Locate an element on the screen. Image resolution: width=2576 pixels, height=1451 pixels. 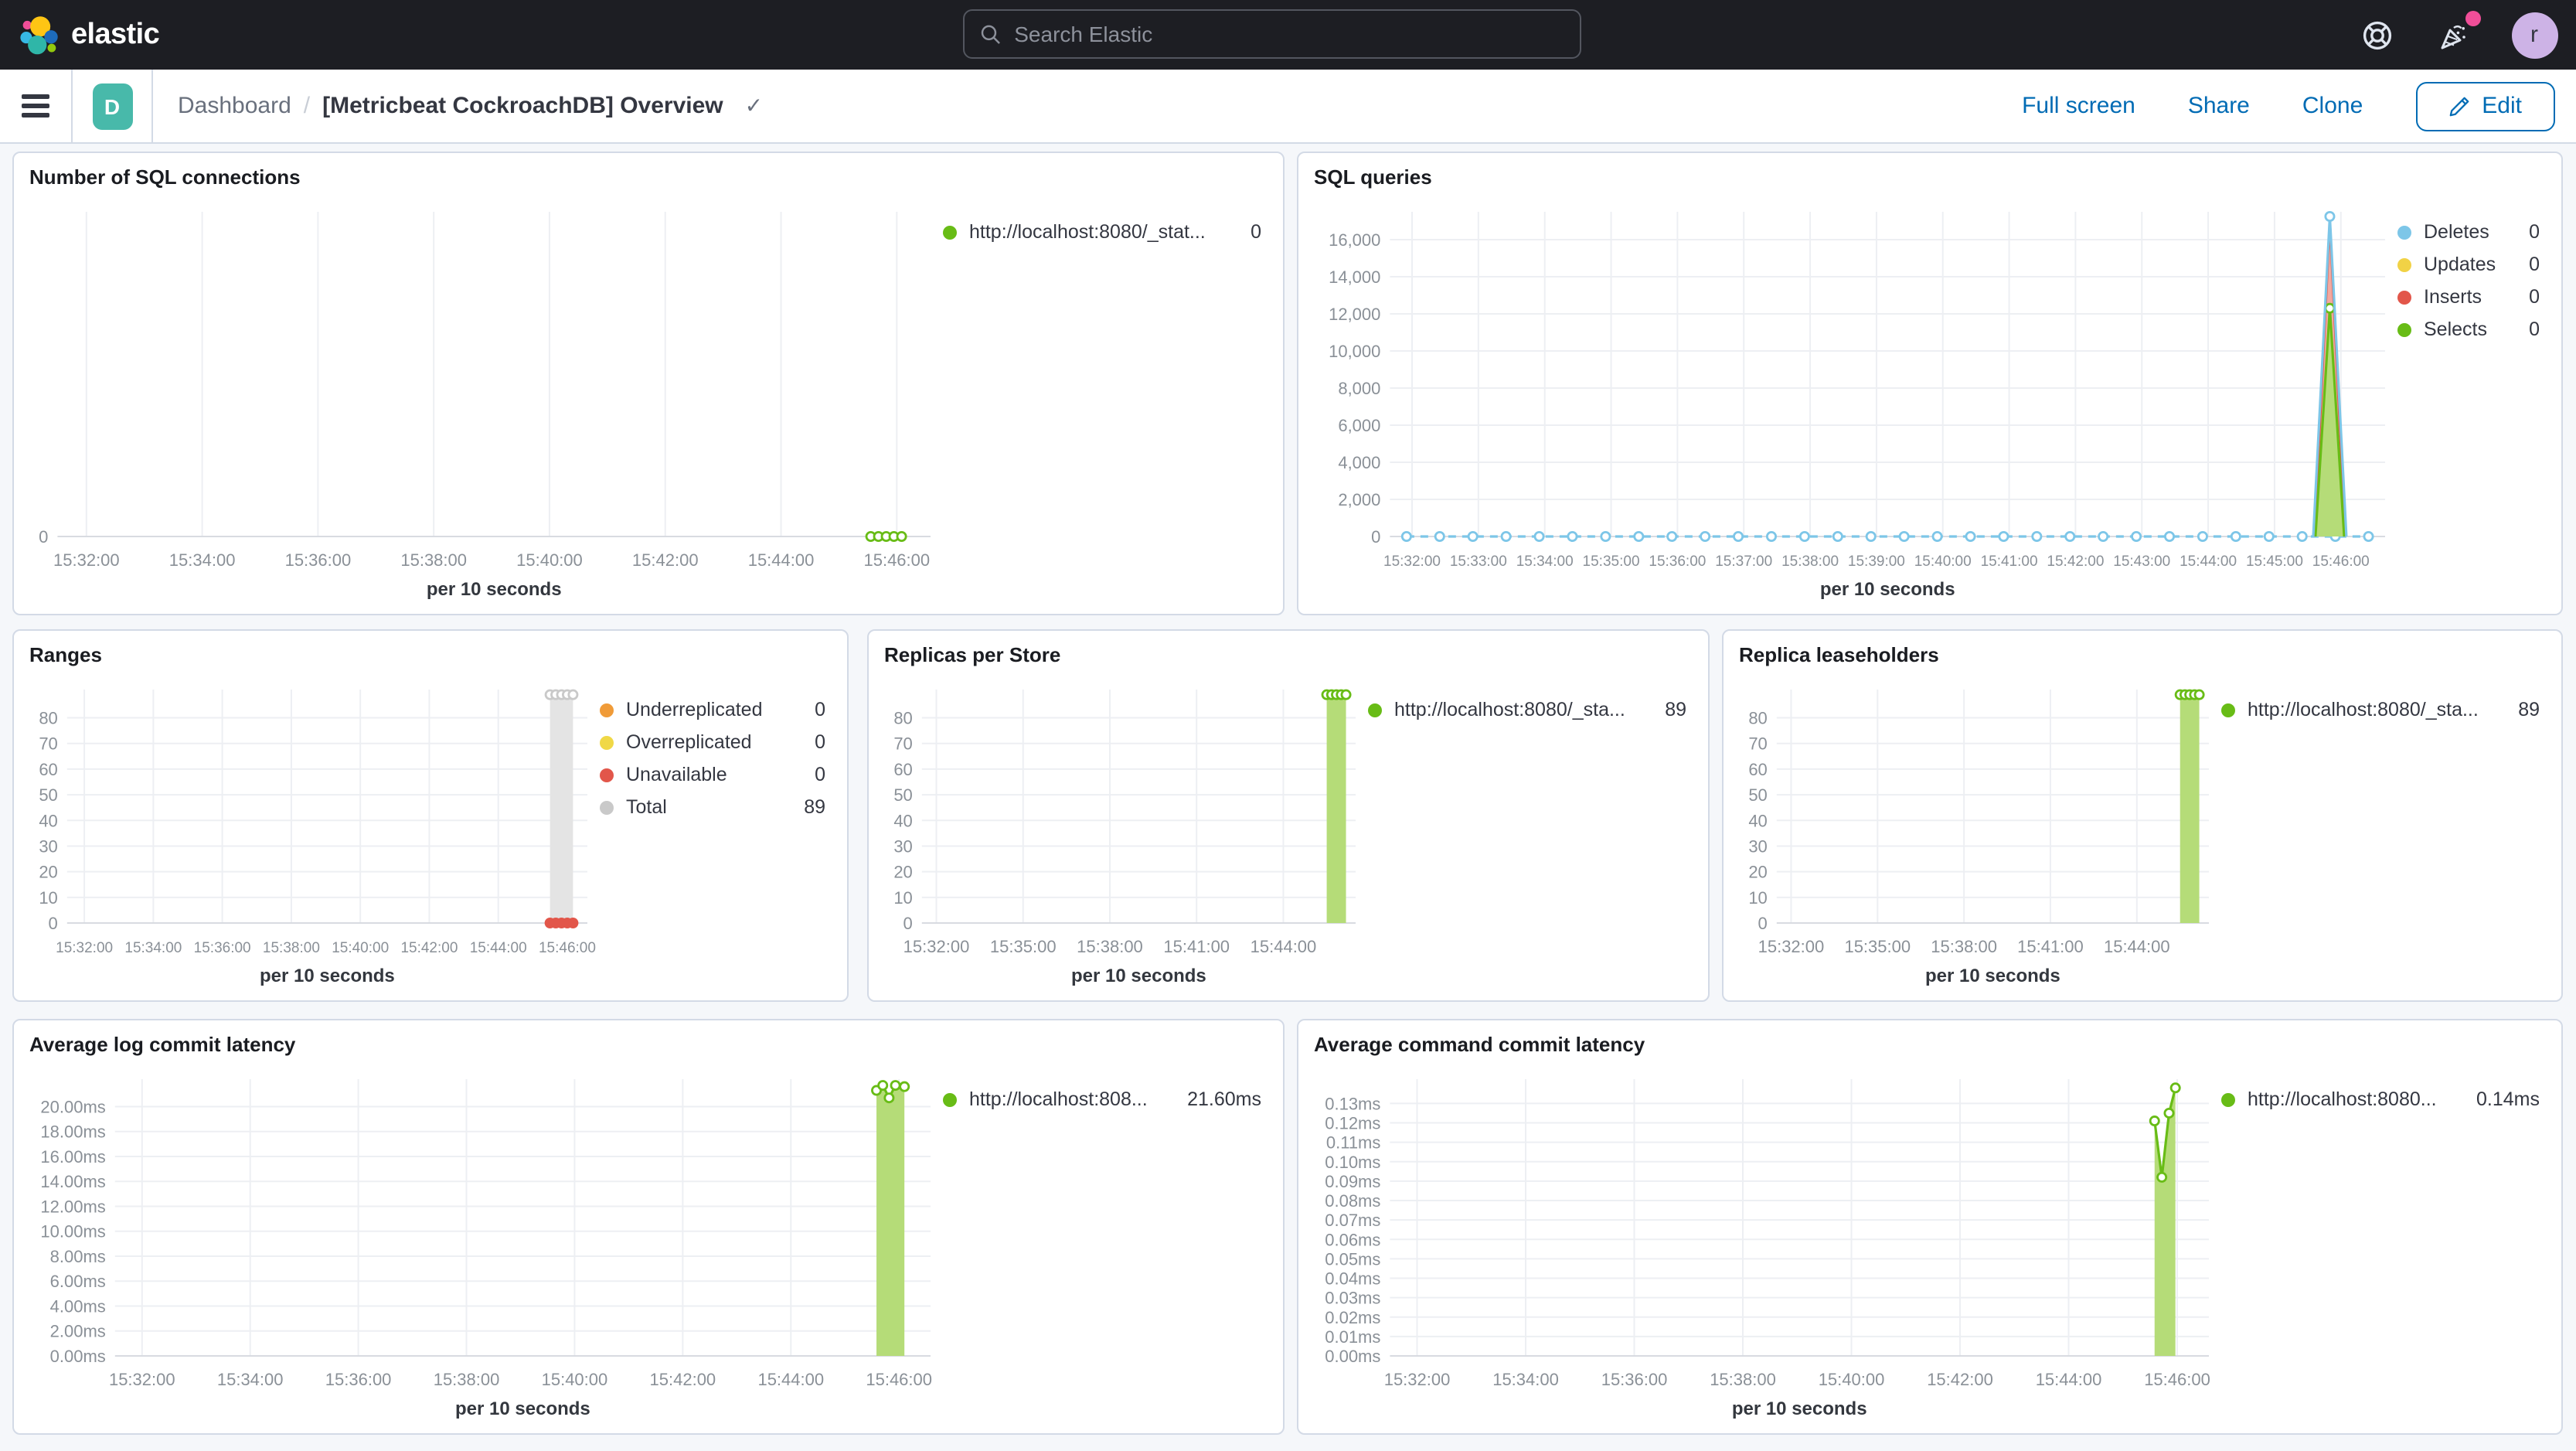
legend-item: http://localhost:8080... 0.14ms is located at coordinates (2380, 1099).